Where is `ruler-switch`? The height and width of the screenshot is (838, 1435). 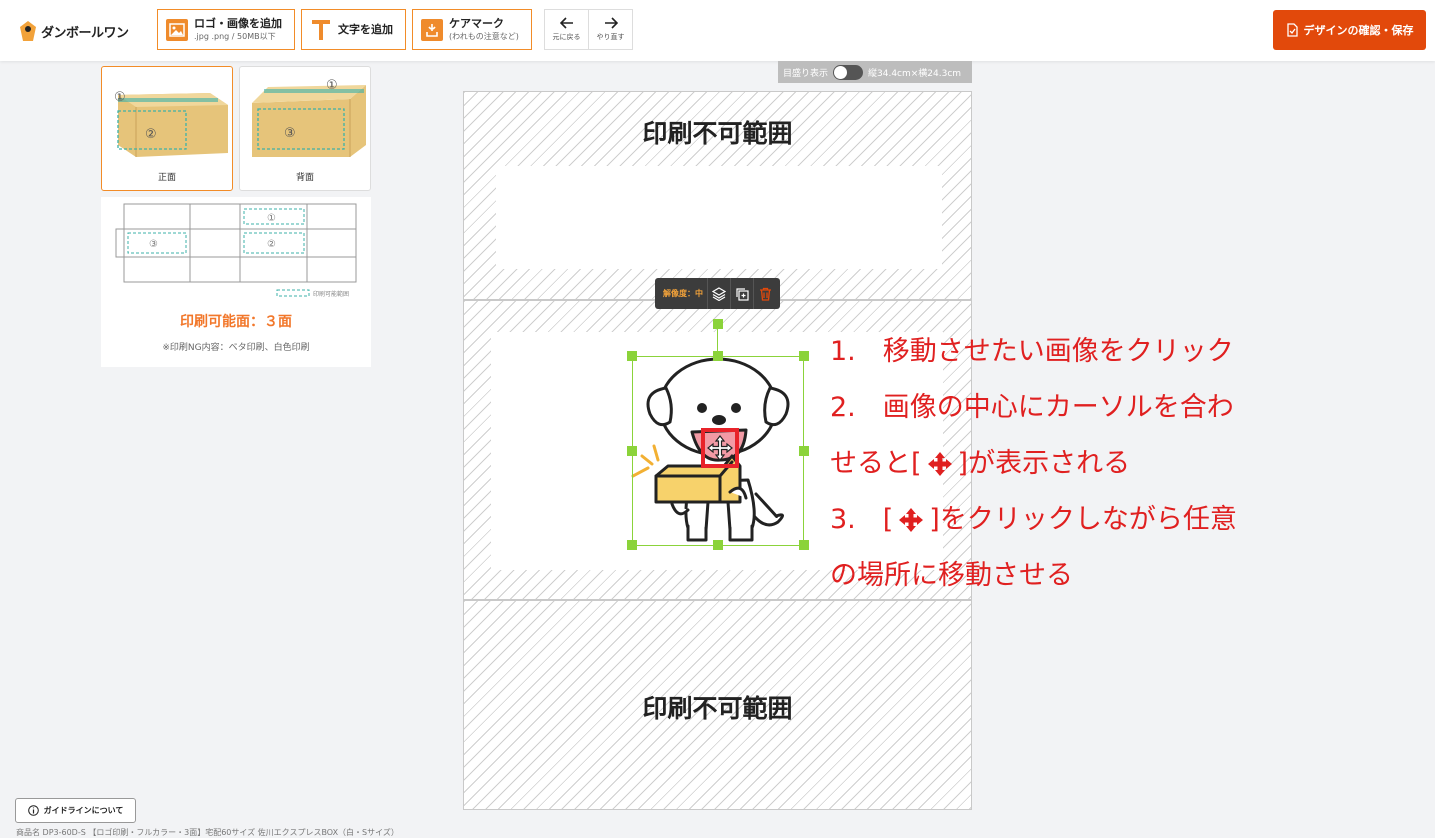 ruler-switch is located at coordinates (848, 72).